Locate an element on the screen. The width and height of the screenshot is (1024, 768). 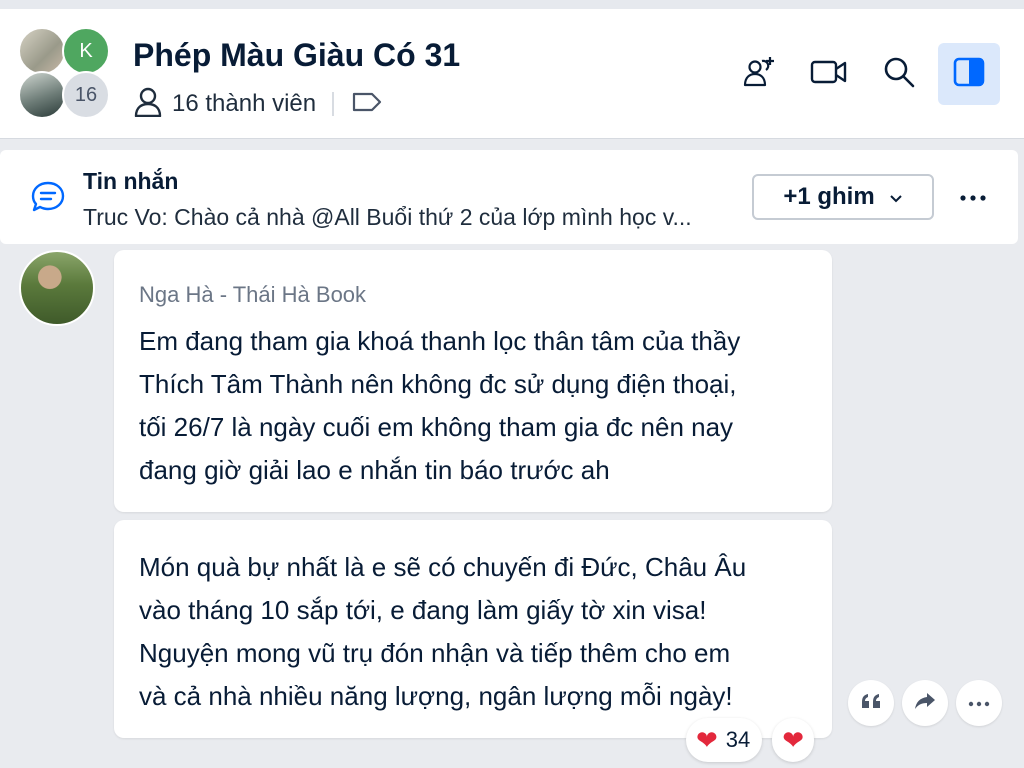
top-strip is located at coordinates (512, 4).